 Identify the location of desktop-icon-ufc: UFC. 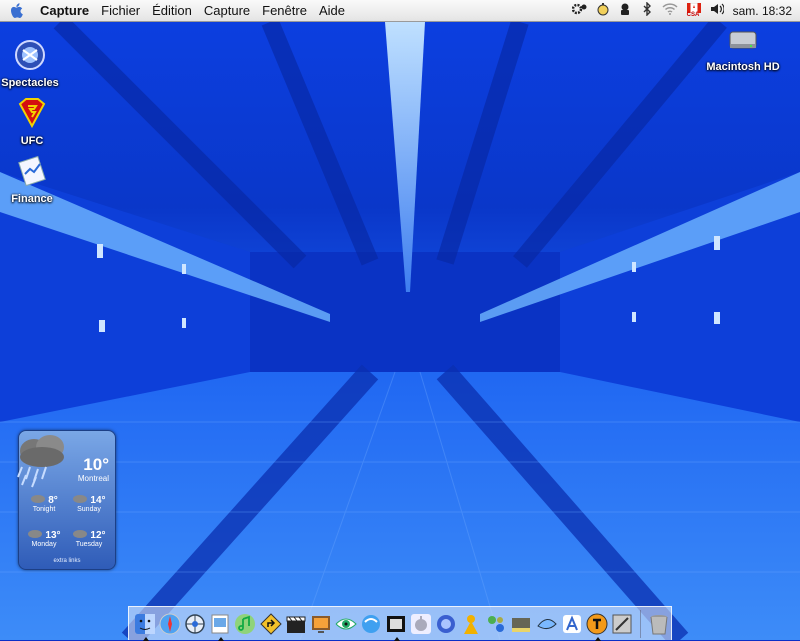
(33, 121).